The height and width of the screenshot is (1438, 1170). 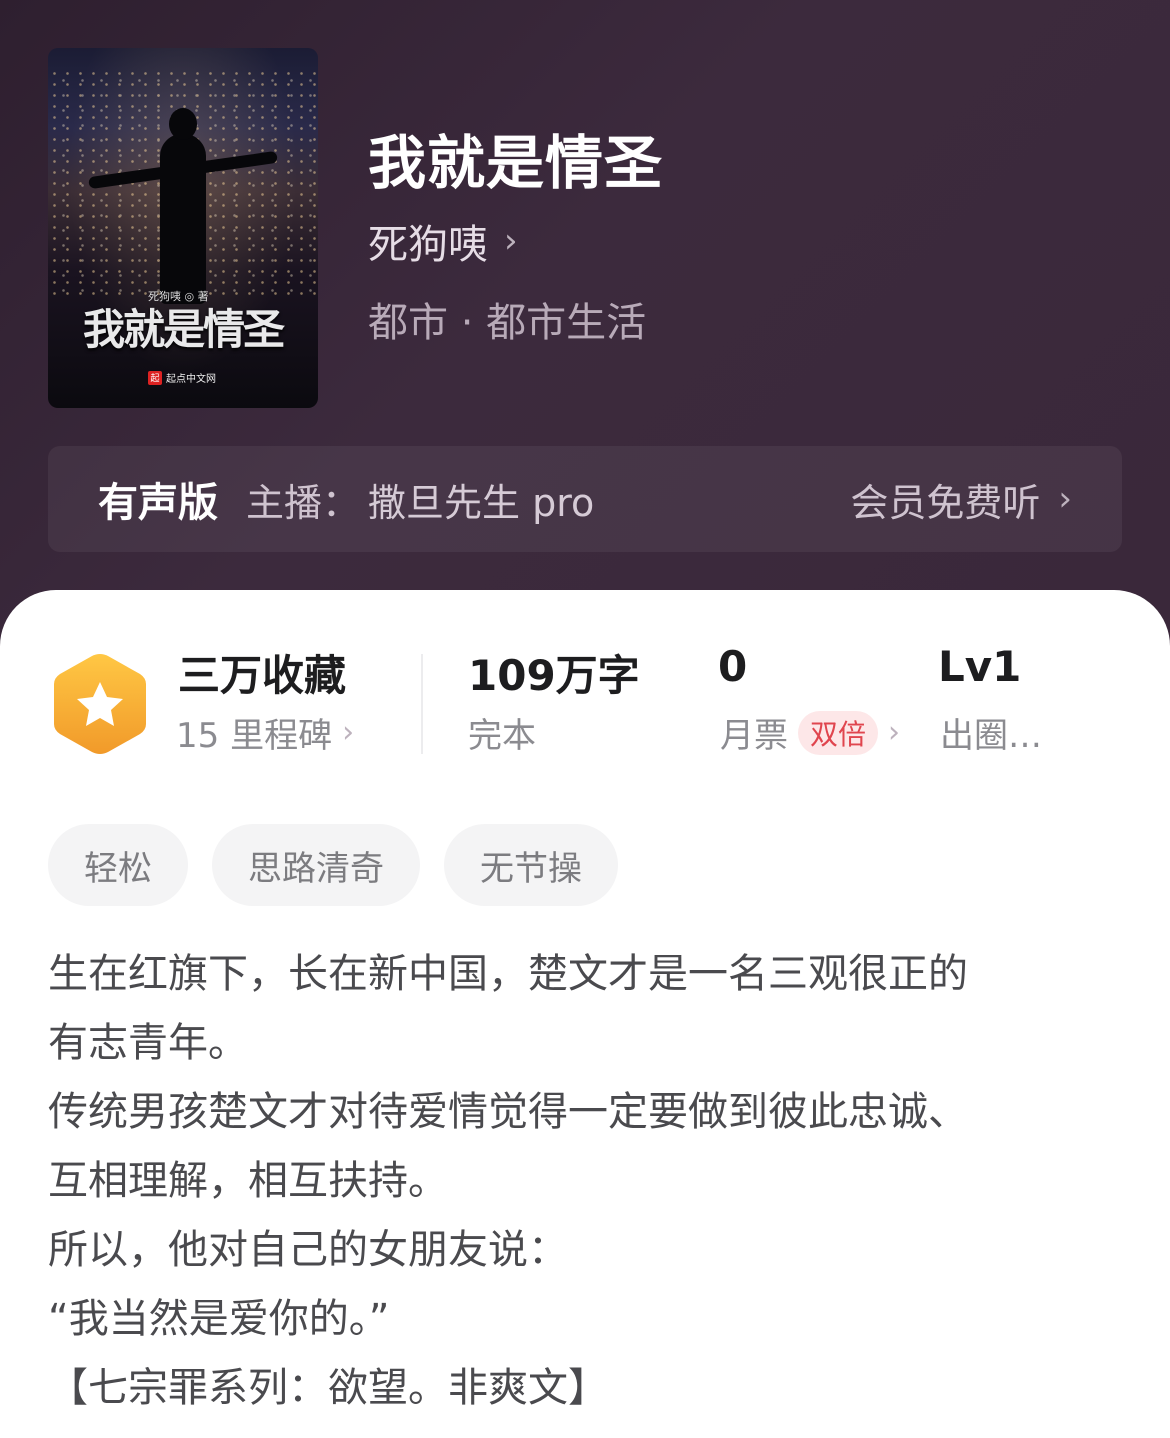 I want to click on audio-host-prefix: 主播：, so click(x=303, y=502).